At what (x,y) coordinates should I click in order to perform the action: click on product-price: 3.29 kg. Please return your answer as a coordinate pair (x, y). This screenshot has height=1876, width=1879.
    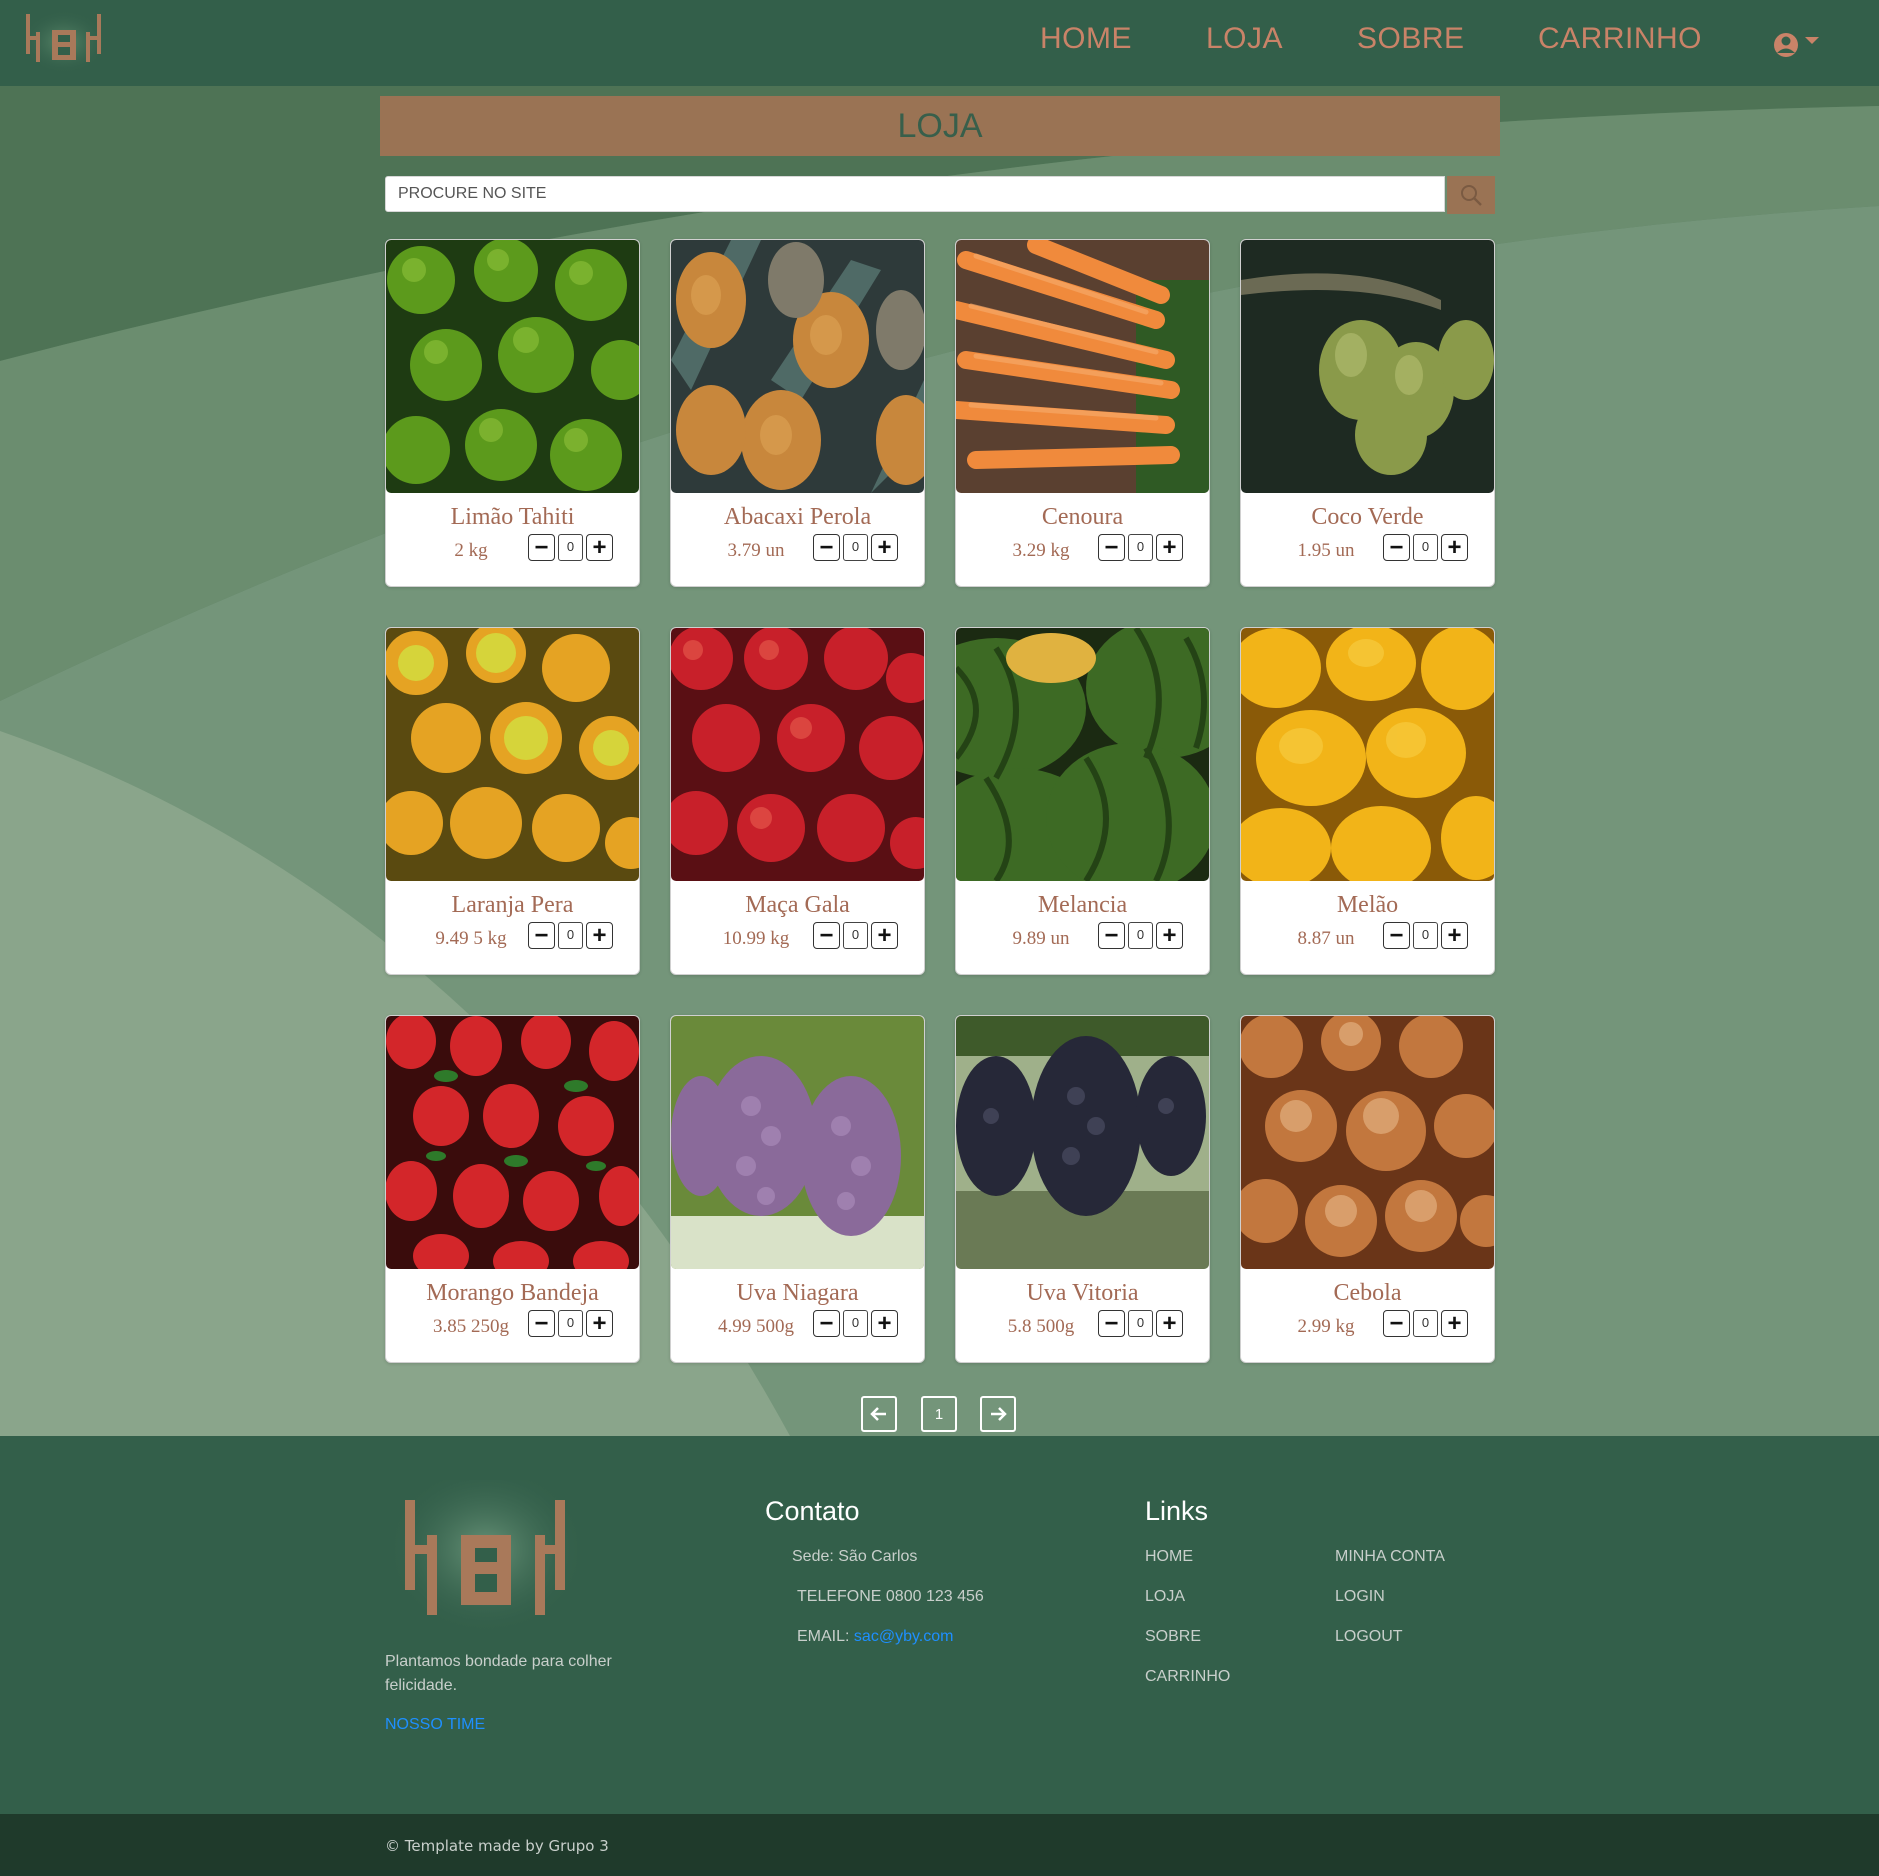
    Looking at the image, I should click on (1041, 550).